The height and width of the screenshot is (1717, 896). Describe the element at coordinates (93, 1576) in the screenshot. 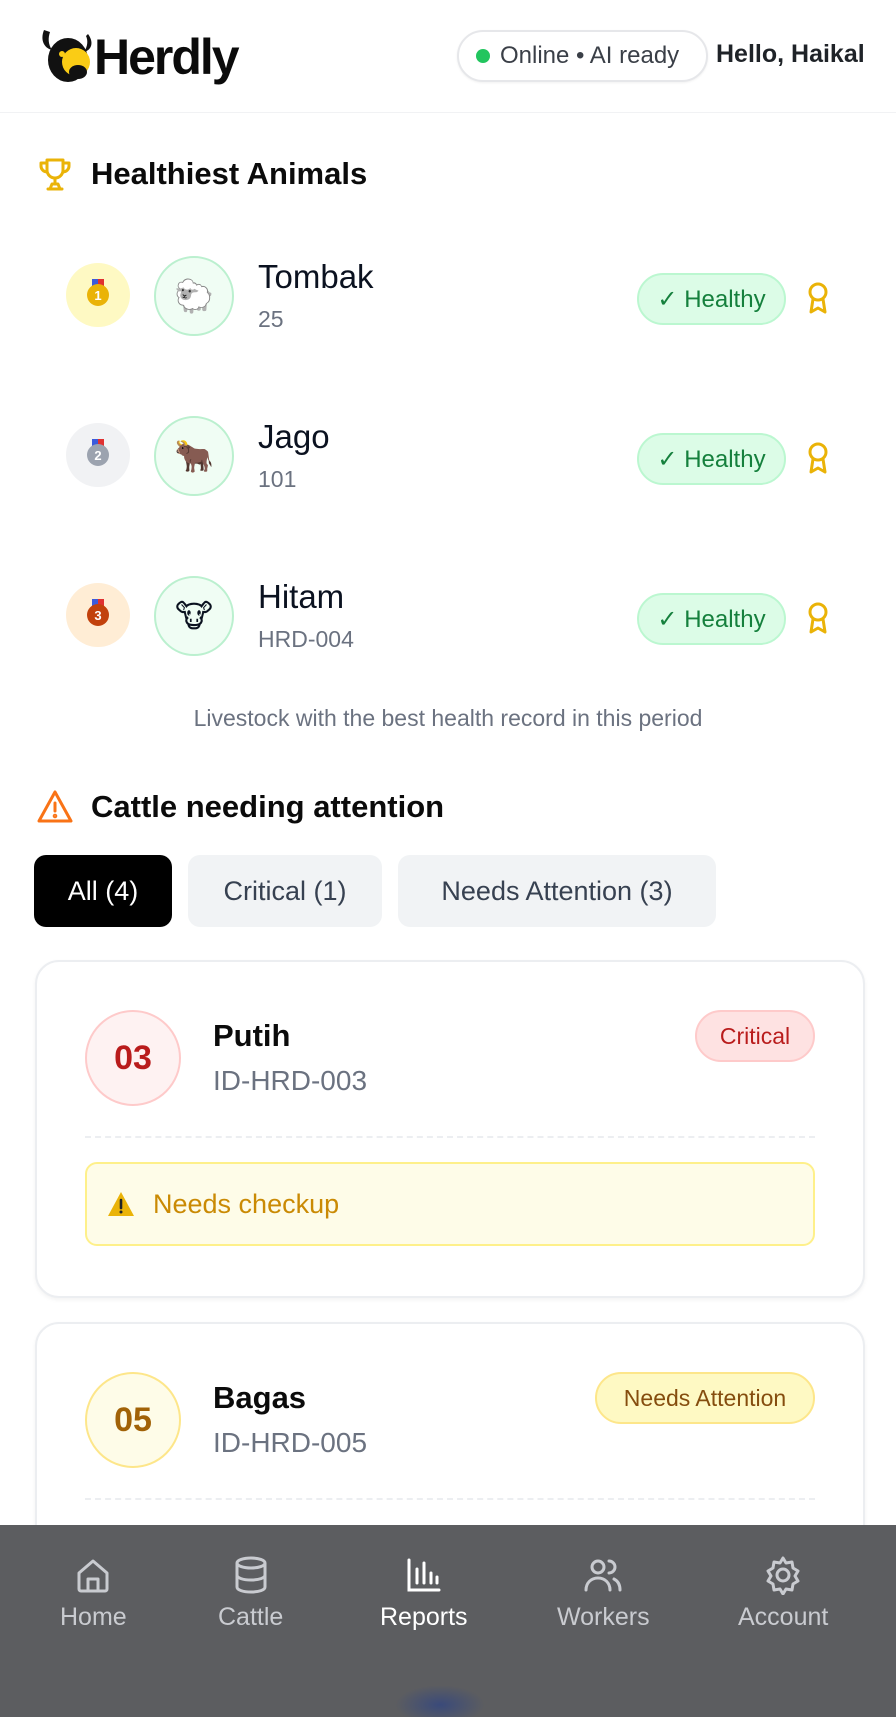

I see `home-icon` at that location.